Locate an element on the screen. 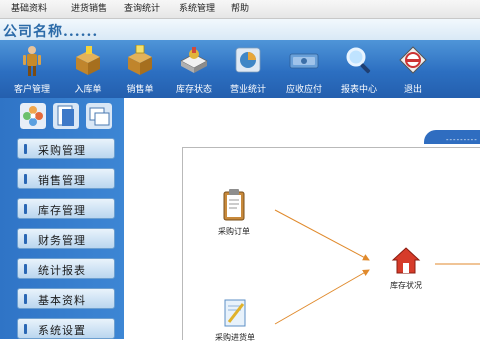 This screenshot has height=343, width=480. node-purchase-inbound: 采购进货单 is located at coordinates (235, 320).